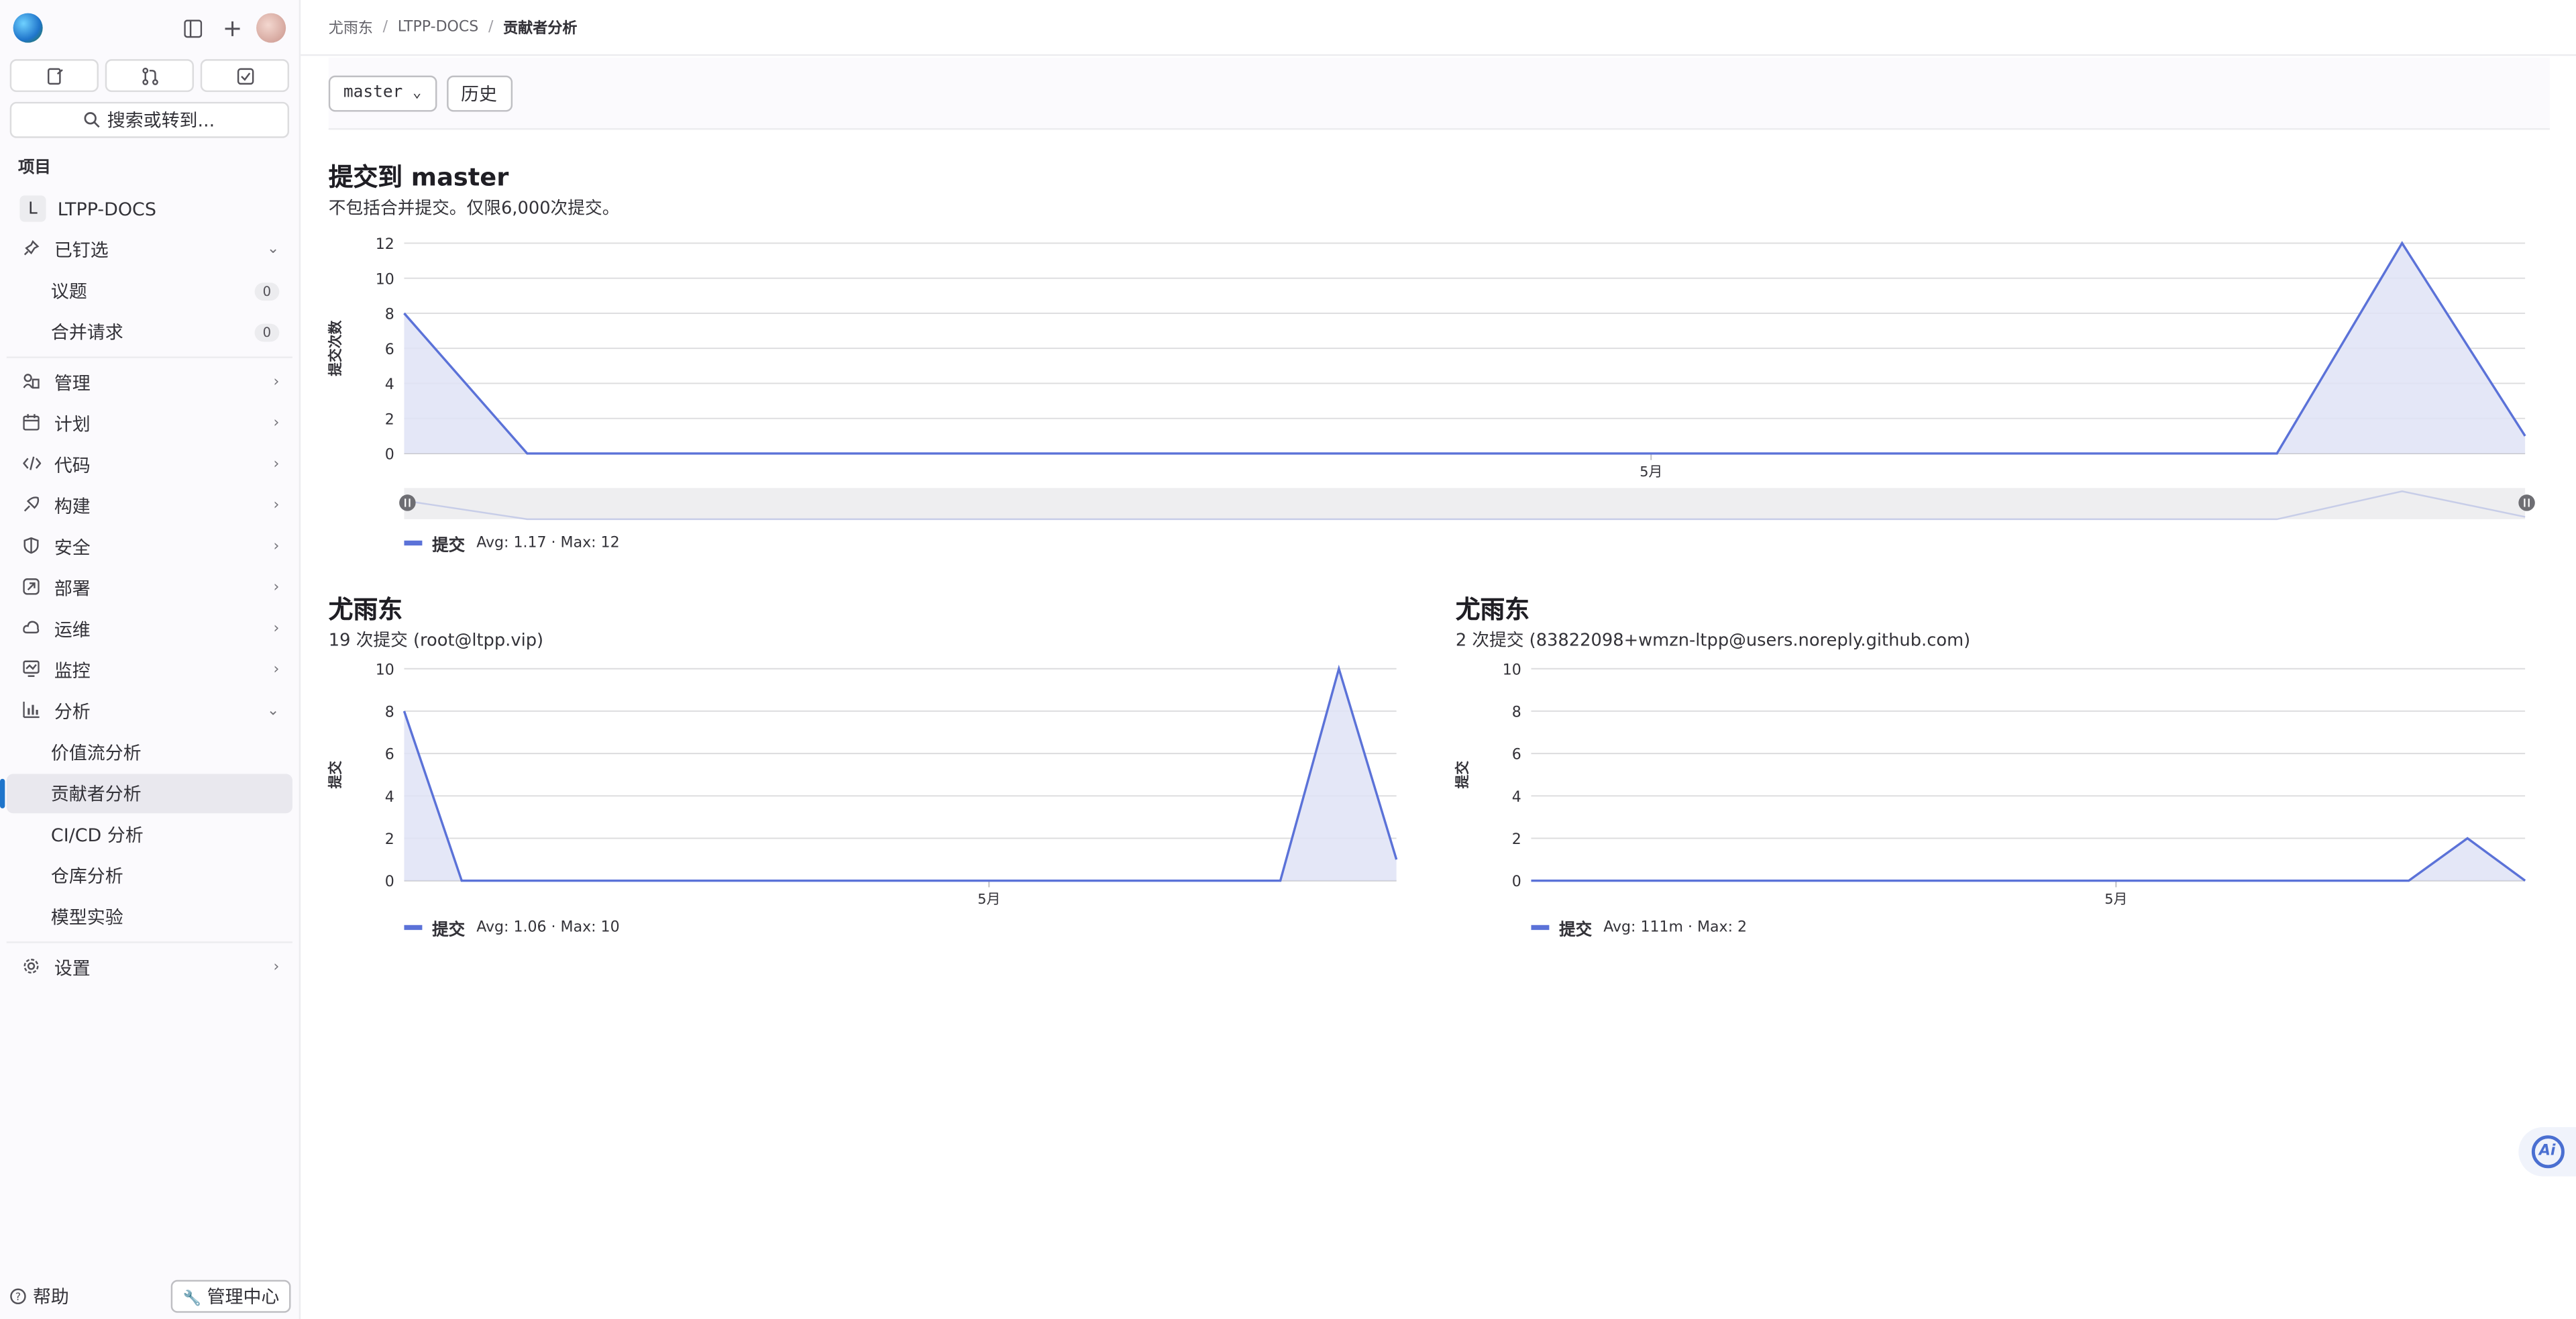 Image resolution: width=2576 pixels, height=1319 pixels. What do you see at coordinates (2526, 502) in the screenshot?
I see `zoom-handle-right` at bounding box center [2526, 502].